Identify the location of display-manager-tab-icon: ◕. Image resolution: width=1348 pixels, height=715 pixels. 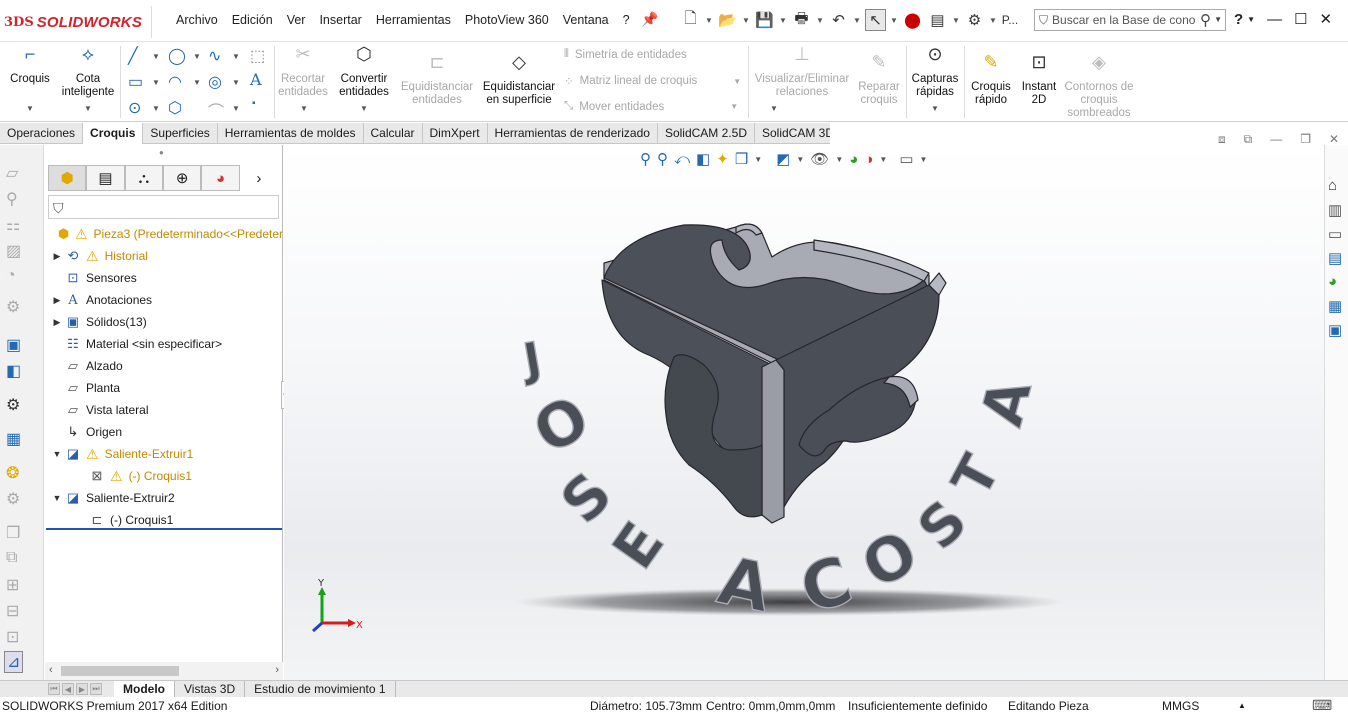
(220, 178).